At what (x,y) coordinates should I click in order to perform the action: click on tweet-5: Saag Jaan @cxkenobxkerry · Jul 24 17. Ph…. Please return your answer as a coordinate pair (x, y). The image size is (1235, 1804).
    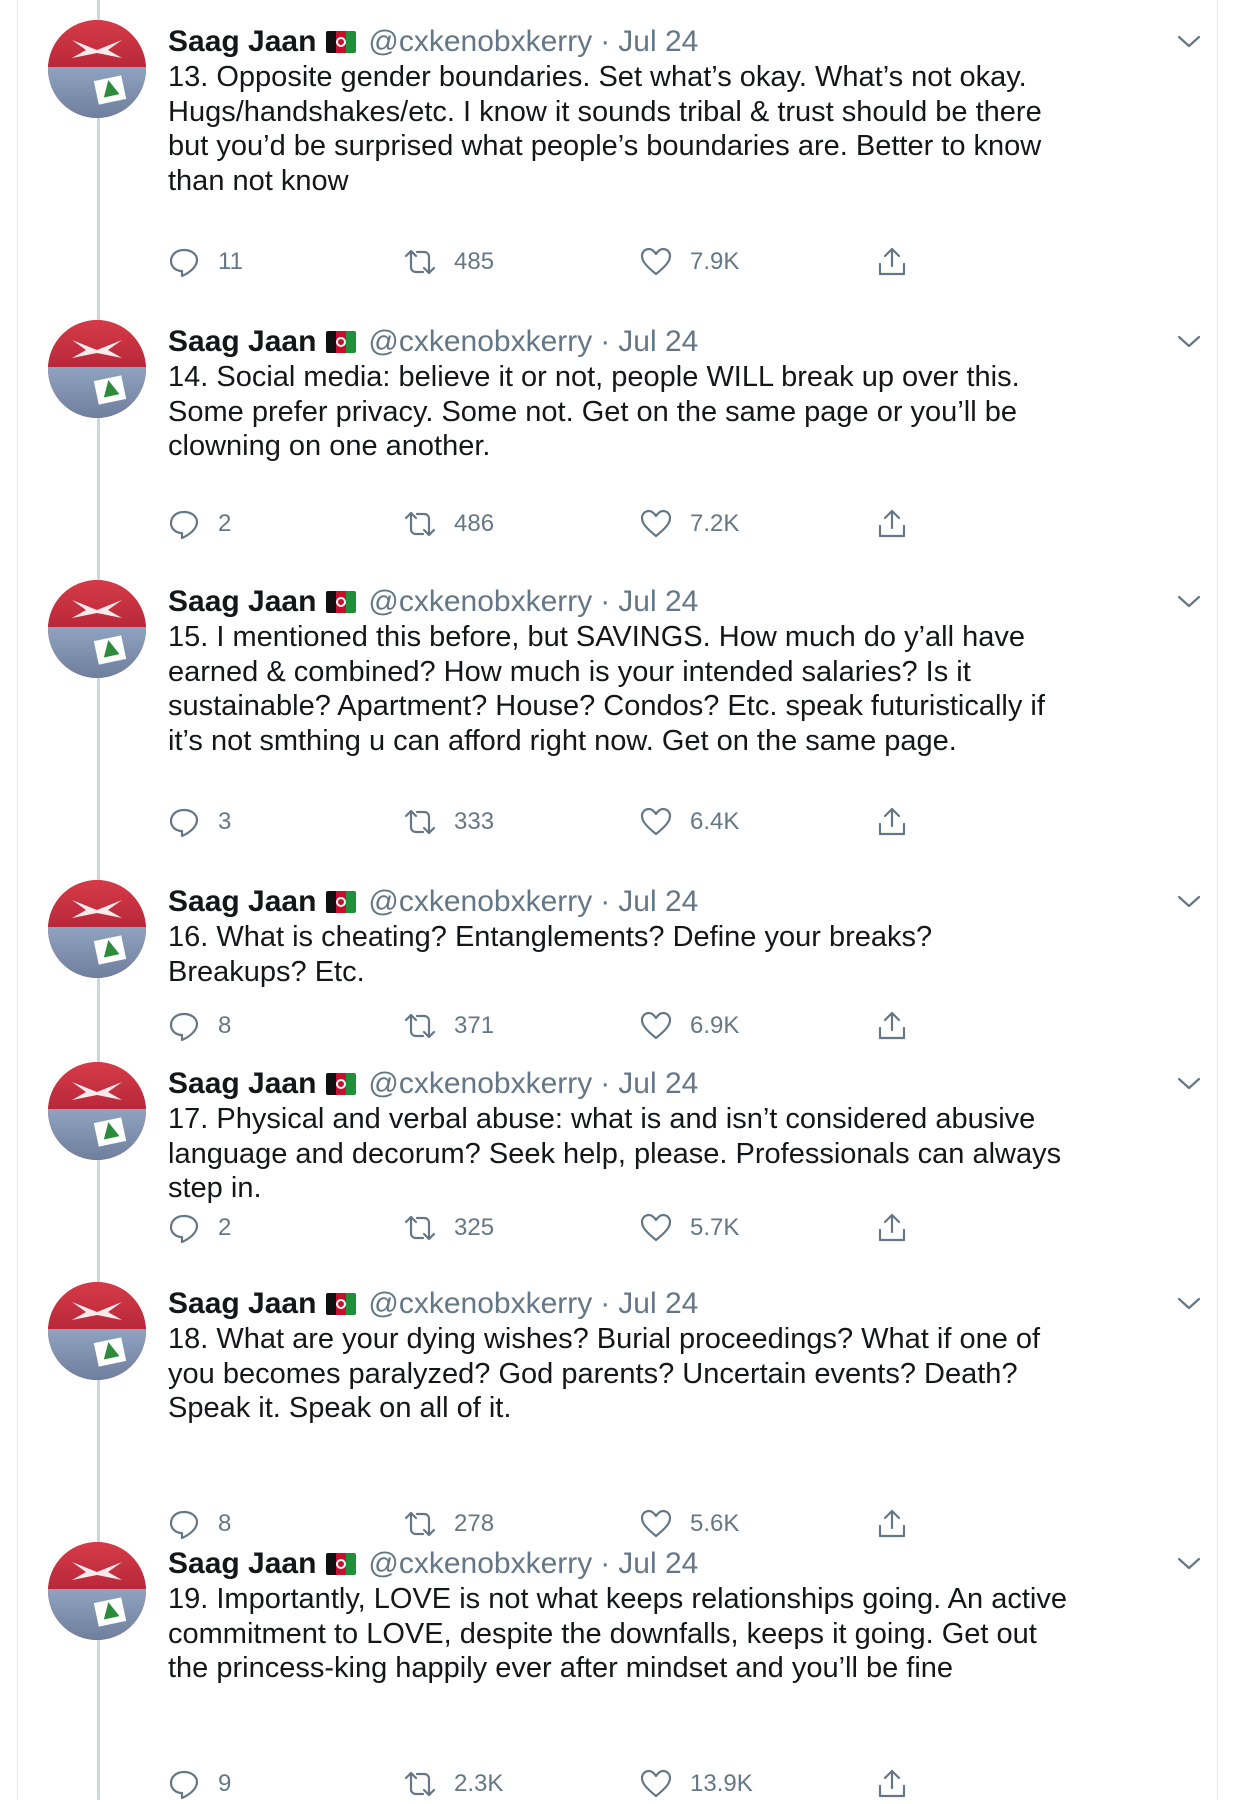
    Looking at the image, I should click on (617, 1152).